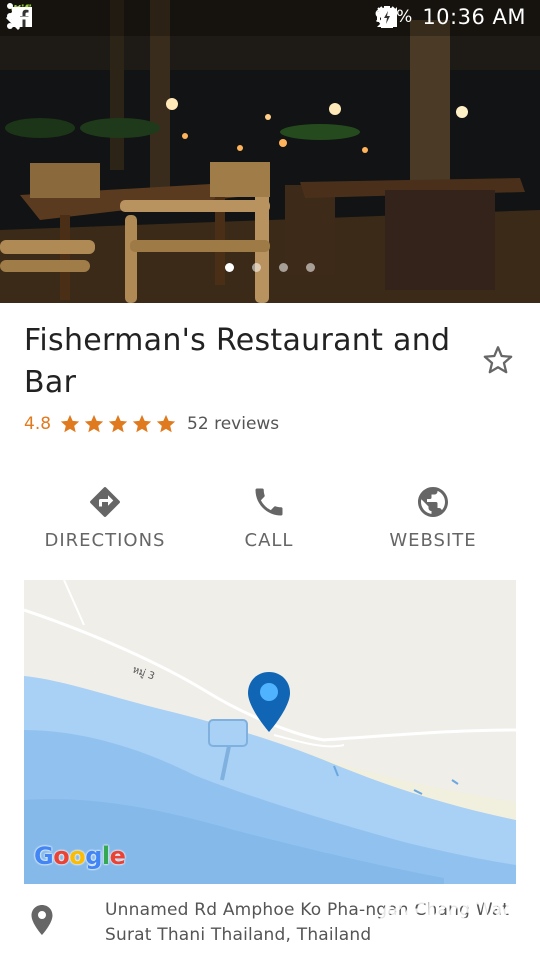 Image resolution: width=540 pixels, height=960 pixels. I want to click on call-button: CALL, so click(269, 517).